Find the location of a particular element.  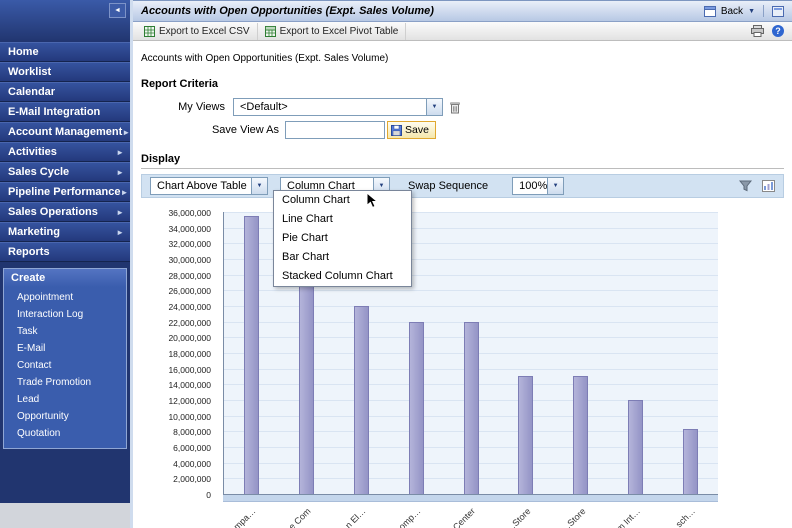

titlebar-controls: Back ▼ is located at coordinates (743, 11).